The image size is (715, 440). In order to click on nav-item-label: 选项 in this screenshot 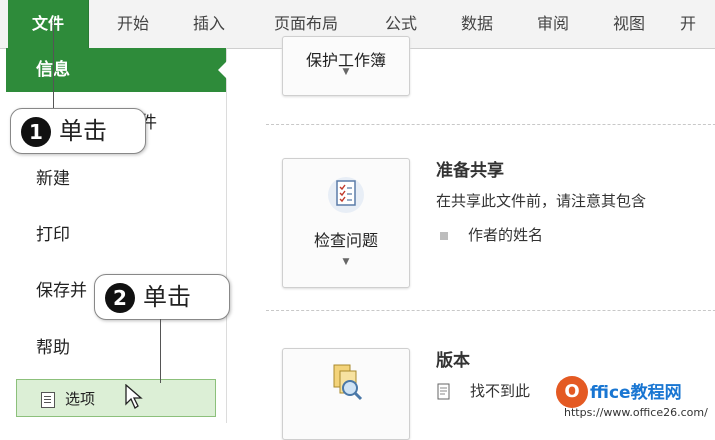, I will do `click(80, 399)`.